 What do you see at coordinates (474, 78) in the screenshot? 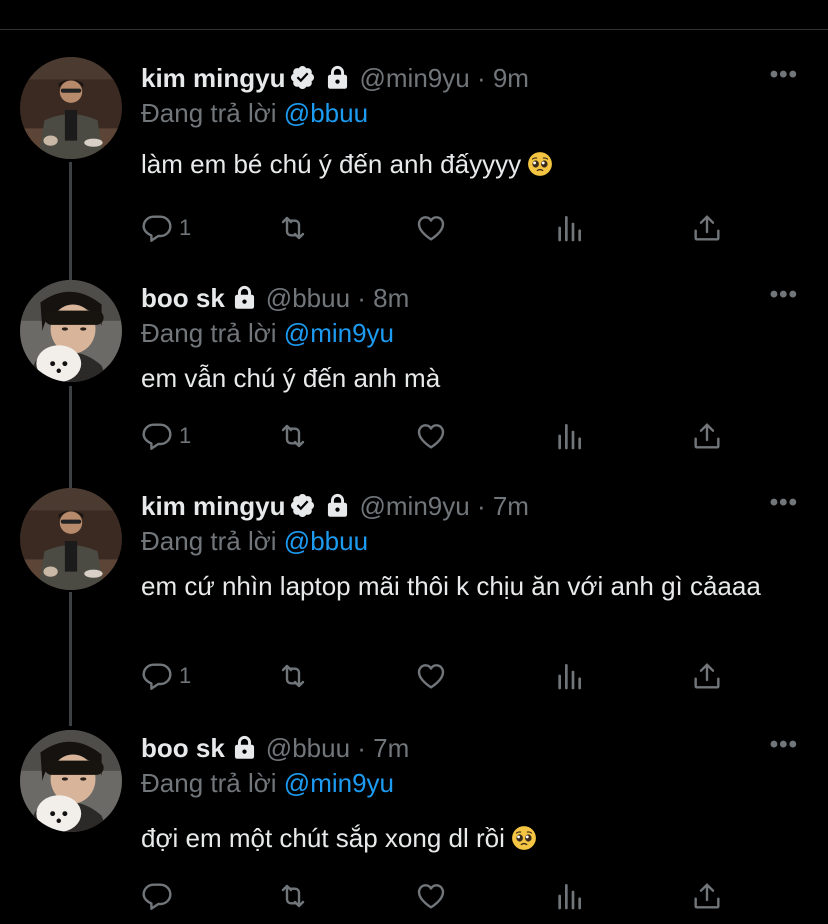
I see `tweet-header: kim mingyu @min9yu · 9m •••` at bounding box center [474, 78].